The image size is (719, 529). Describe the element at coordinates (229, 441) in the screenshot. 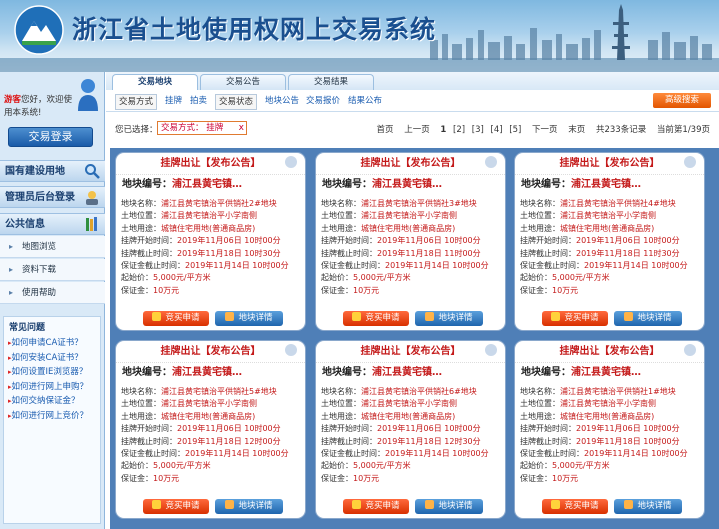

I see `info-value: 2019年11月18日 12时00分` at that location.